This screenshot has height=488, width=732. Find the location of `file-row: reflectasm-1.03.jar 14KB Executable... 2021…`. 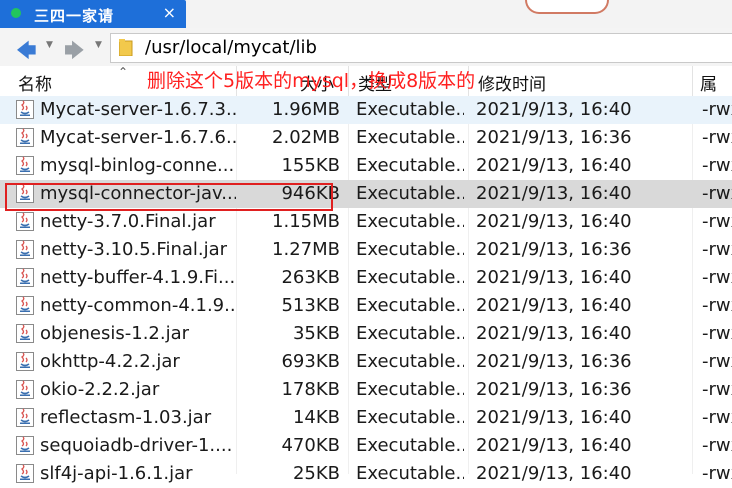

file-row: reflectasm-1.03.jar 14KB Executable... 2021… is located at coordinates (366, 418).